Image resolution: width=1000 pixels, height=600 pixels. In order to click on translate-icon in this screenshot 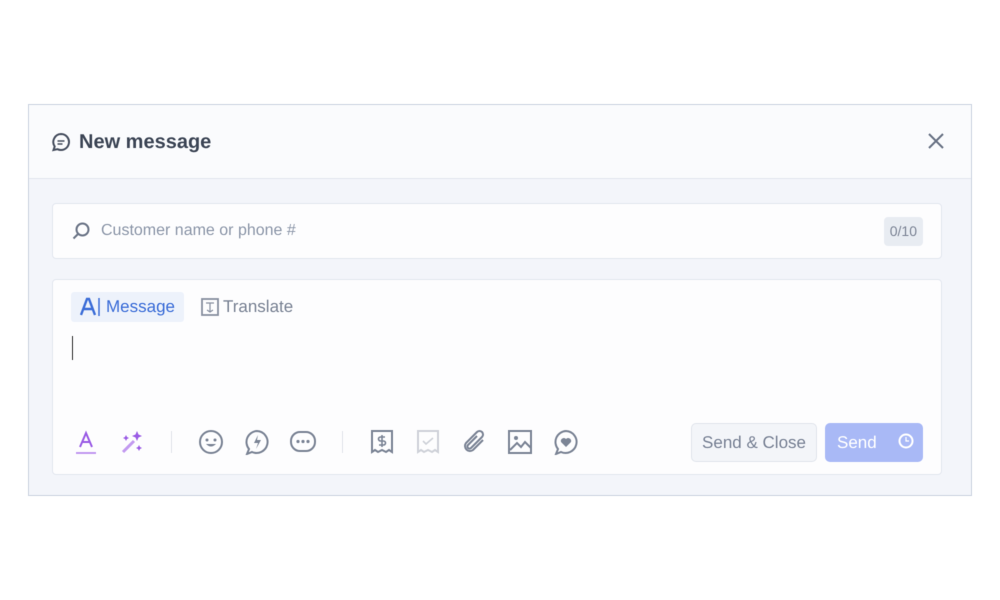, I will do `click(209, 307)`.